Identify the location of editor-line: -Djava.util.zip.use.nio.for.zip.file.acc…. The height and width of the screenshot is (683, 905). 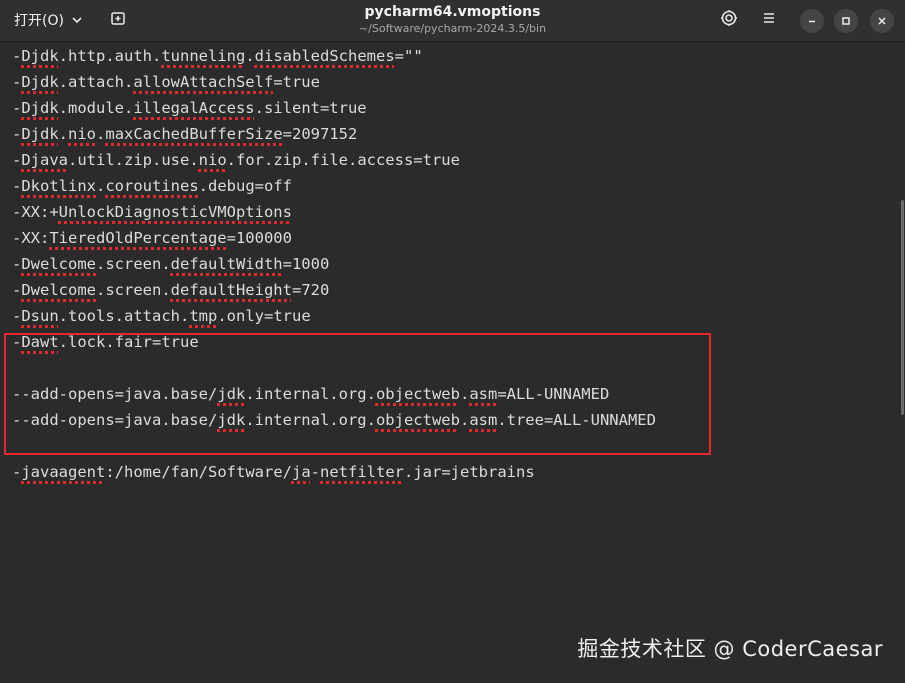
(236, 160).